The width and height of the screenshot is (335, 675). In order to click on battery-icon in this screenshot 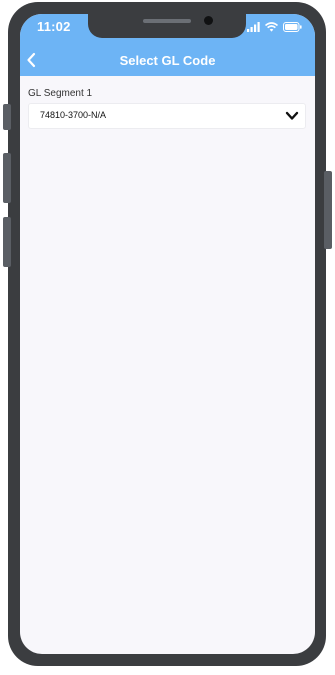, I will do `click(292, 28)`.